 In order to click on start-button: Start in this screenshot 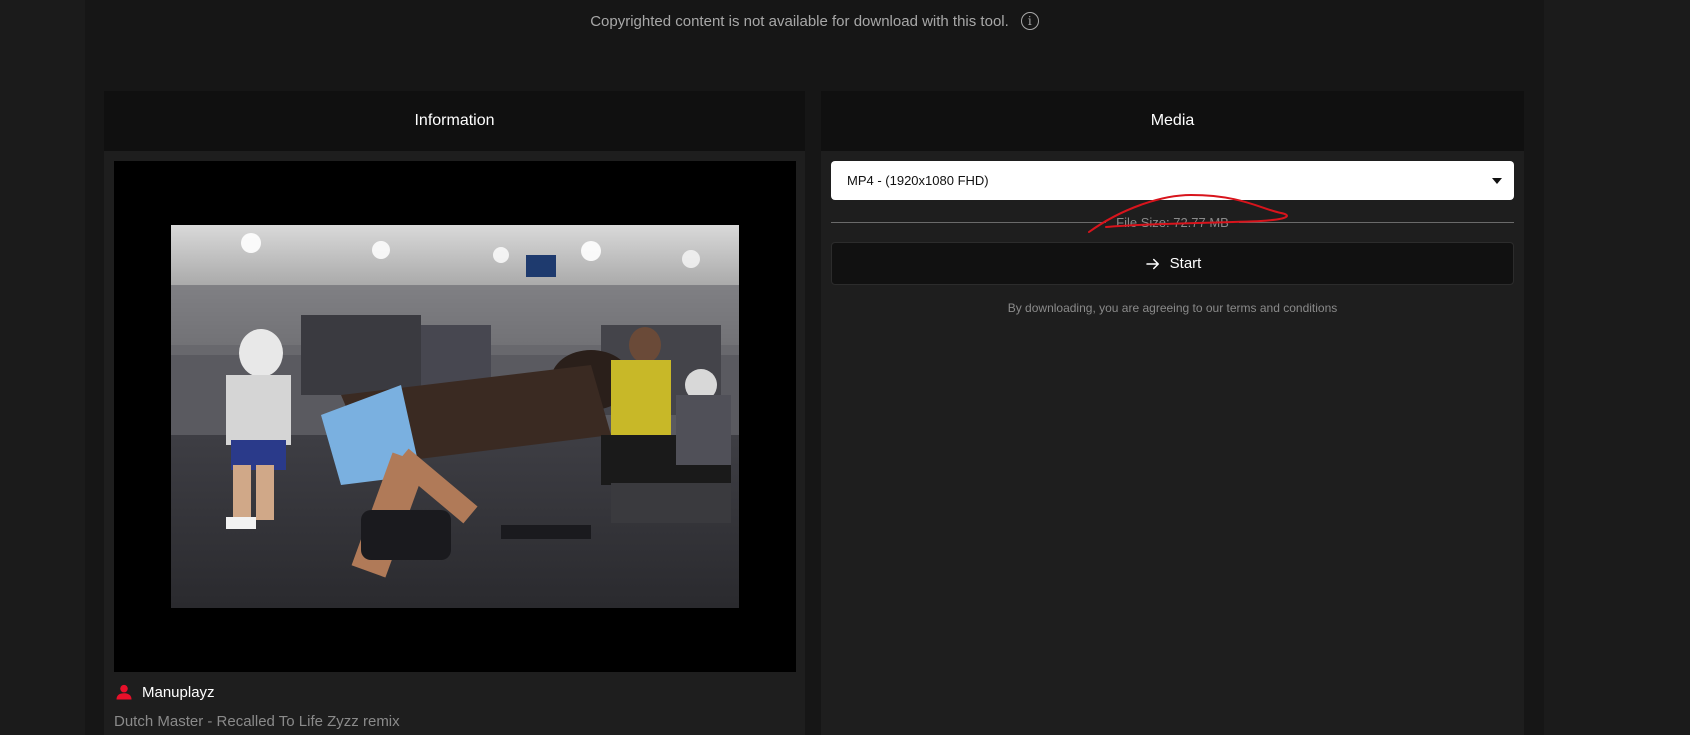, I will do `click(1172, 263)`.